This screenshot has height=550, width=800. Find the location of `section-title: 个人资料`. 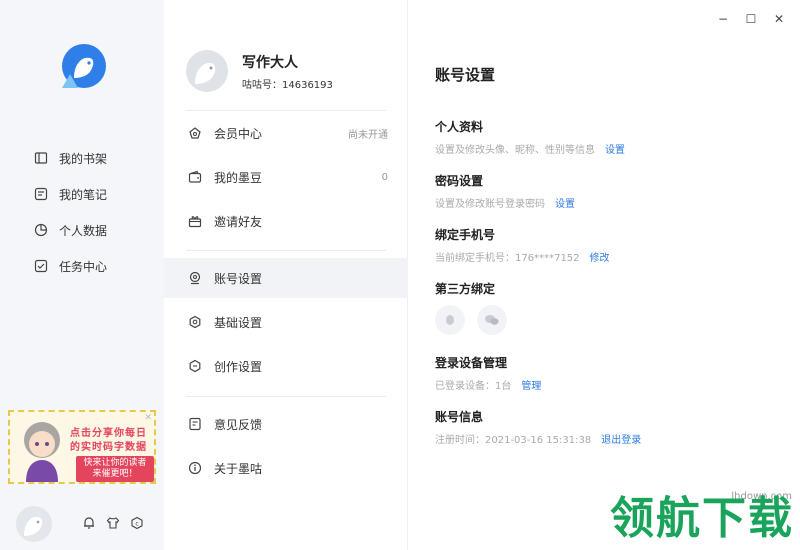

section-title: 个人资料 is located at coordinates (459, 127).